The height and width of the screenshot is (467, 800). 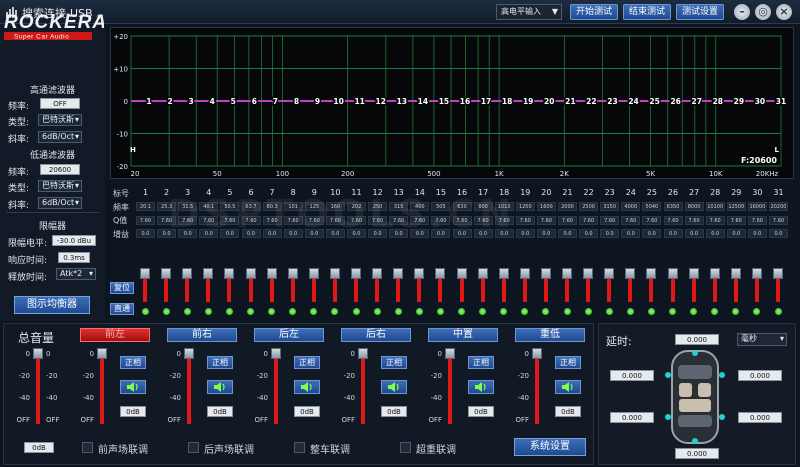 What do you see at coordinates (74, 257) in the screenshot?
I see `response-time-input: 0.3ms` at bounding box center [74, 257].